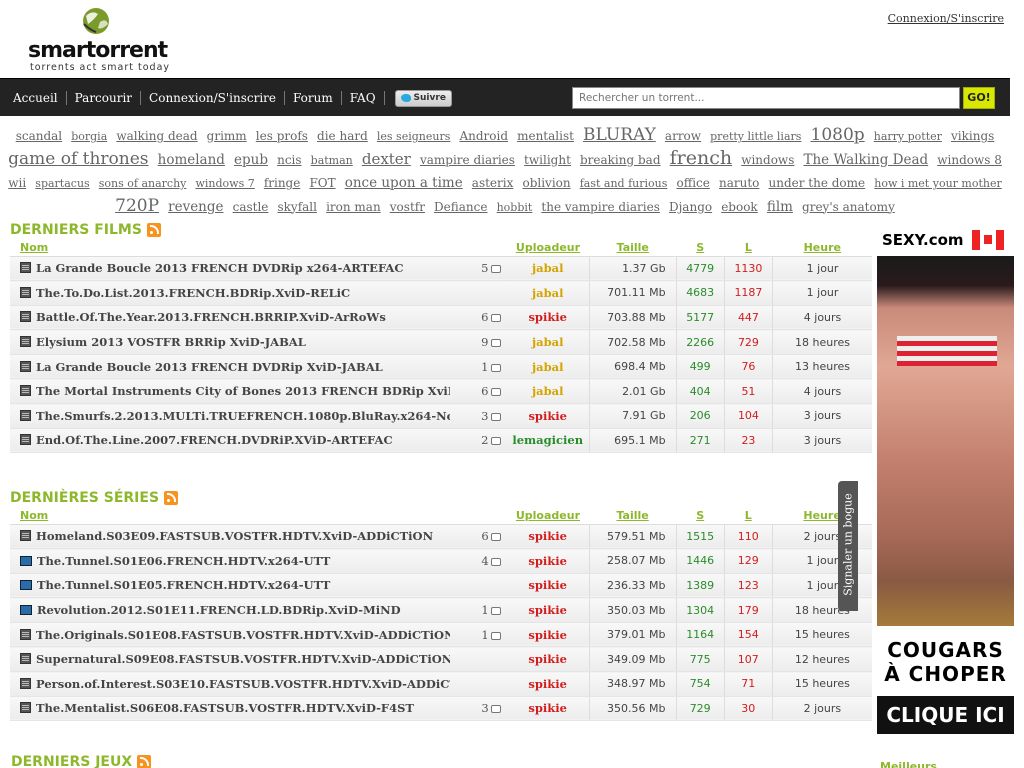 This screenshot has width=1024, height=768. I want to click on tag-link: mentalist, so click(545, 136).